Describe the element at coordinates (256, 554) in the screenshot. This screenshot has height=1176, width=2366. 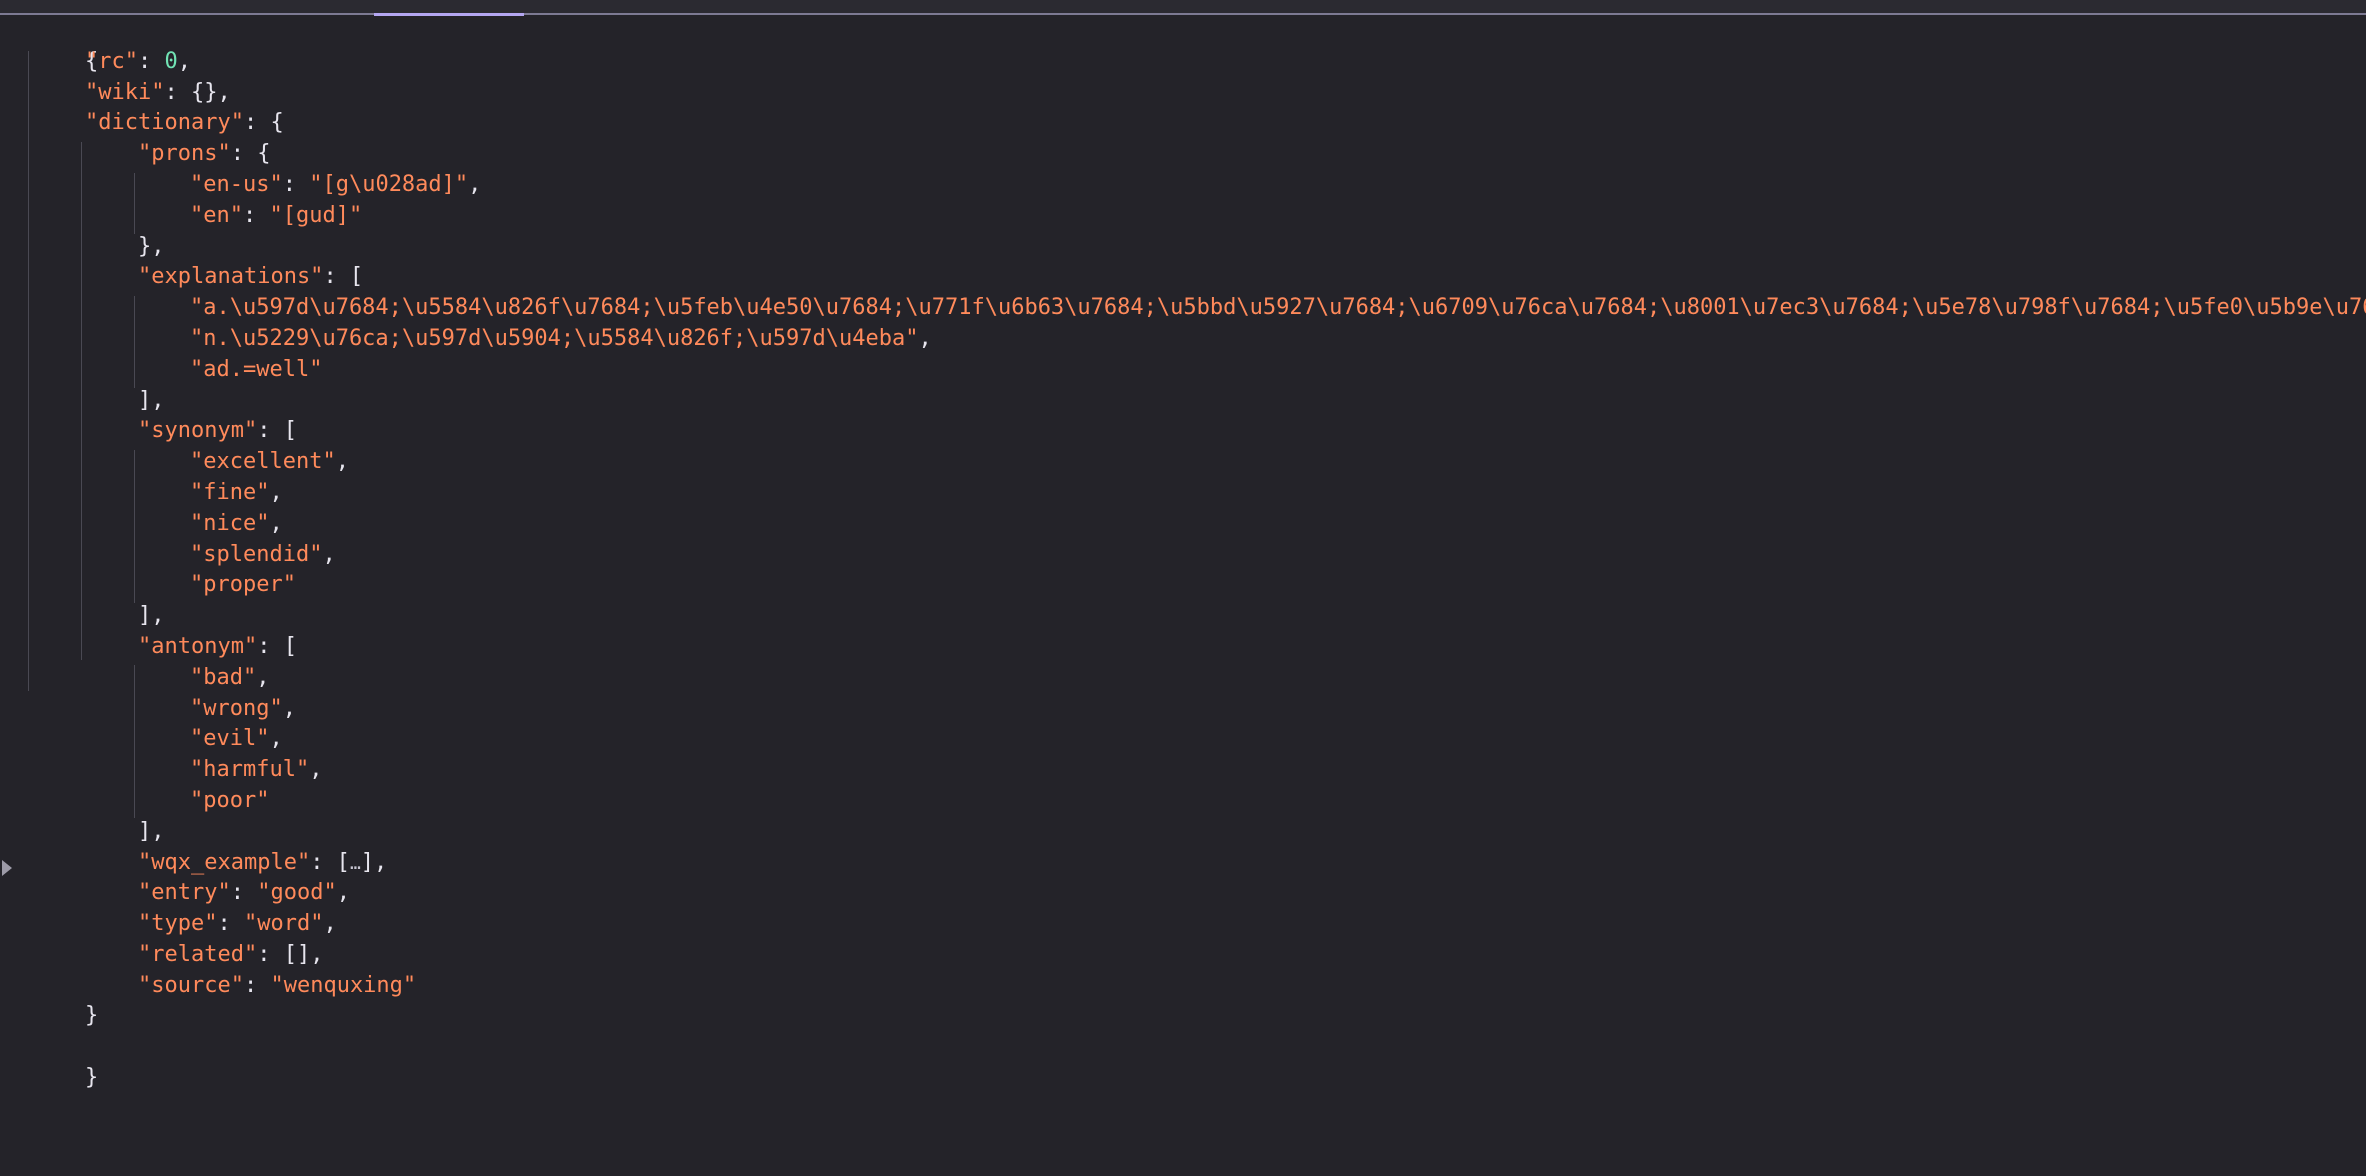
I see `json-string: "splendid"` at that location.